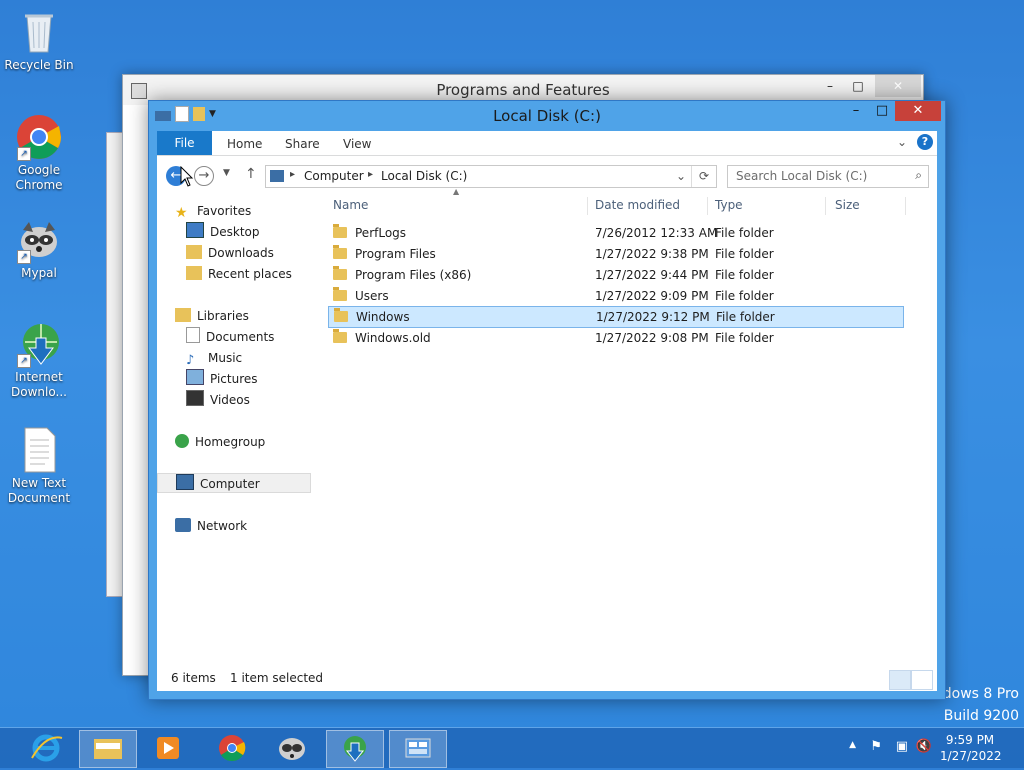  What do you see at coordinates (222, 379) in the screenshot?
I see `nav-pictures: Pictures` at bounding box center [222, 379].